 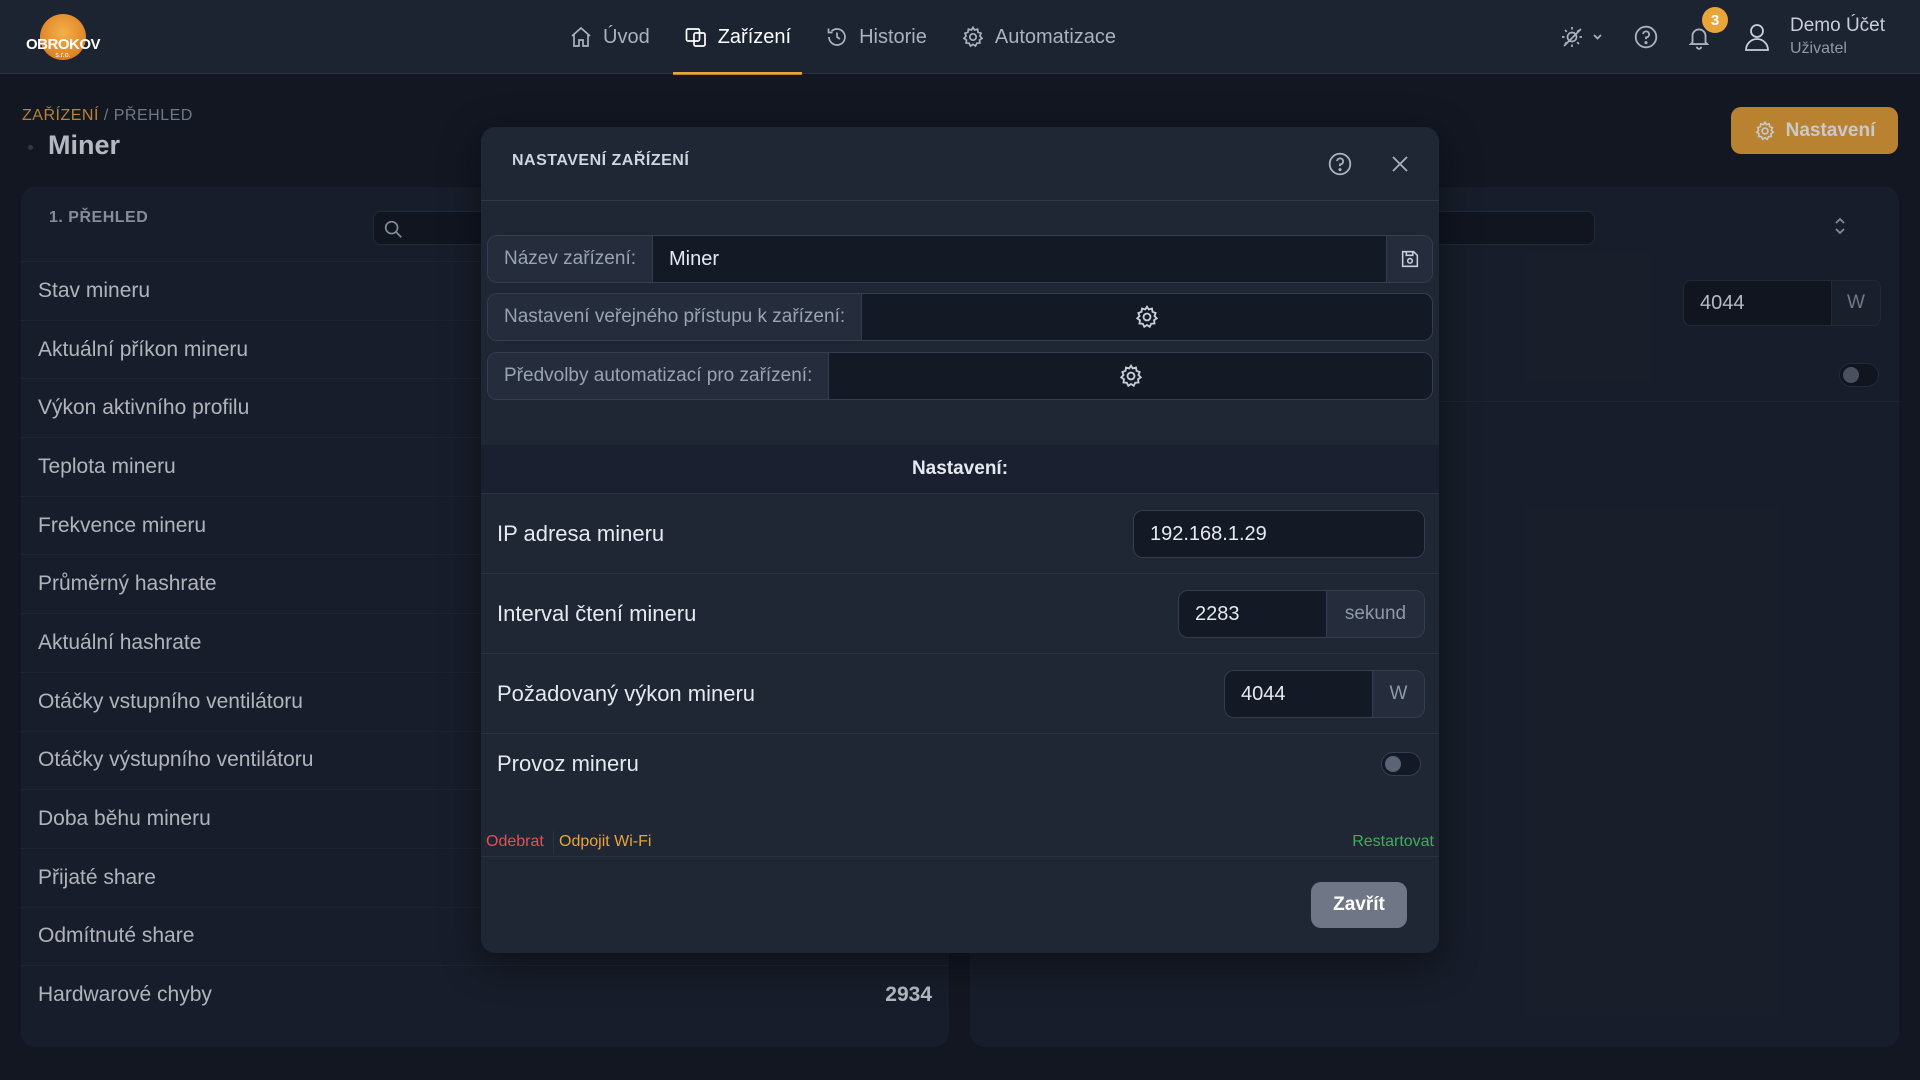 I want to click on read-interval-input: 2283, so click(x=1252, y=614).